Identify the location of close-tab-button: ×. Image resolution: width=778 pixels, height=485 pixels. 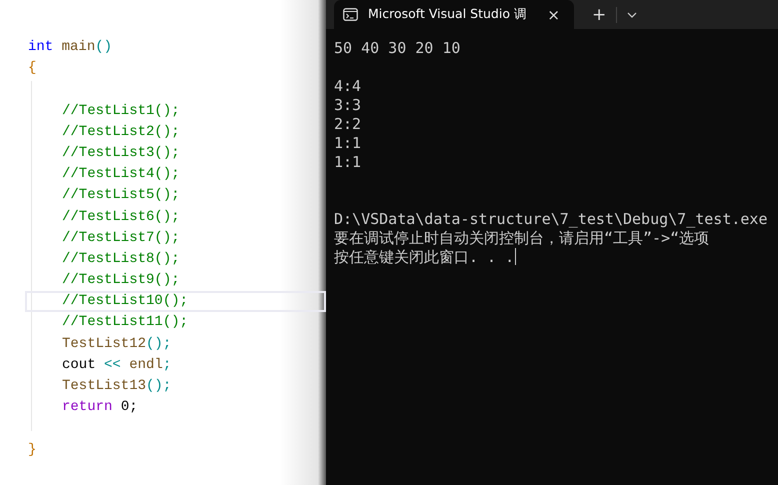
(553, 15).